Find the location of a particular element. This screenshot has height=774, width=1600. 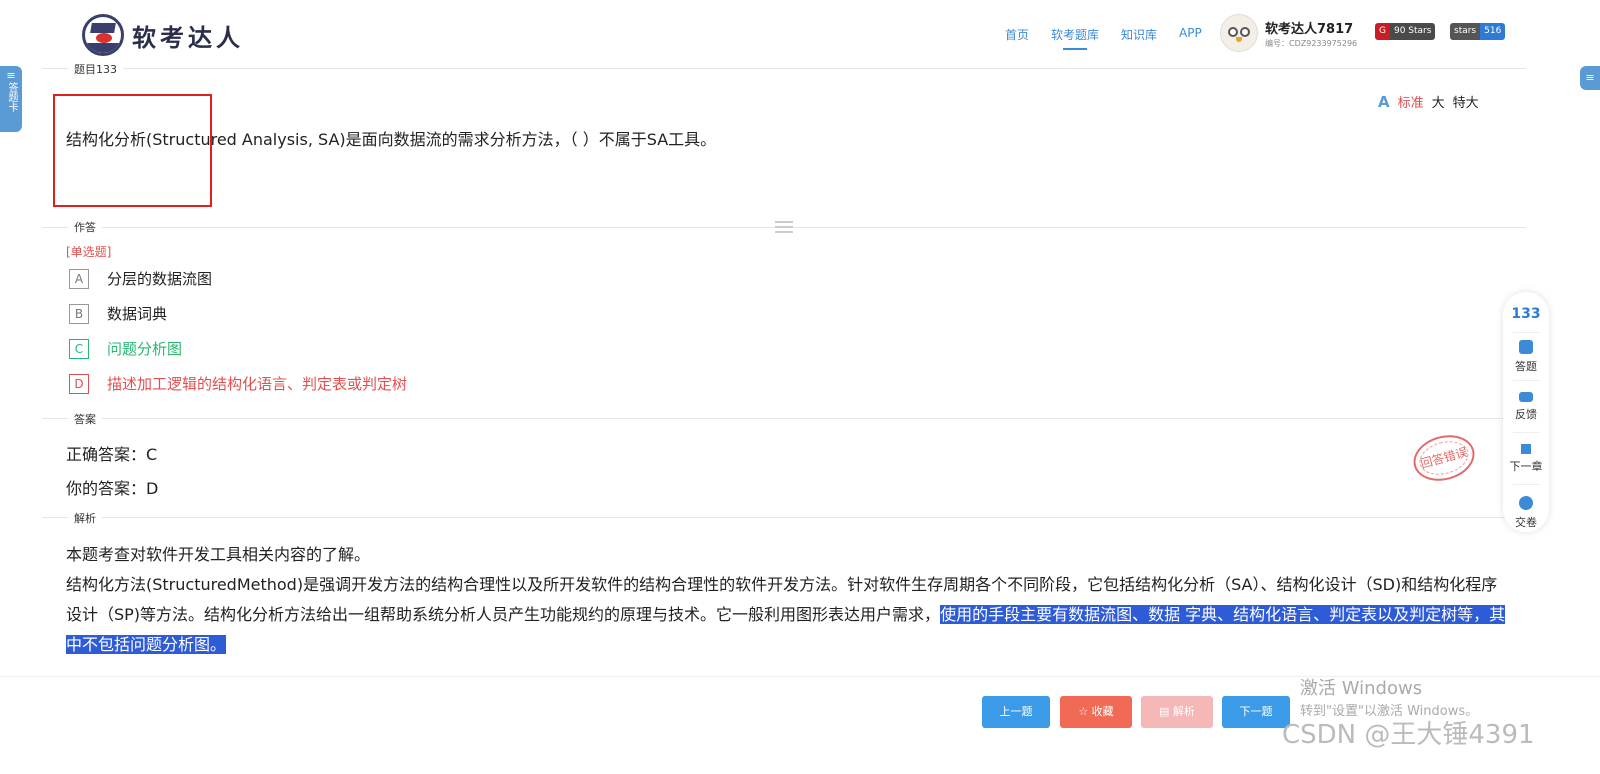

font-size-control: A 标准 大 特大 is located at coordinates (1428, 102).